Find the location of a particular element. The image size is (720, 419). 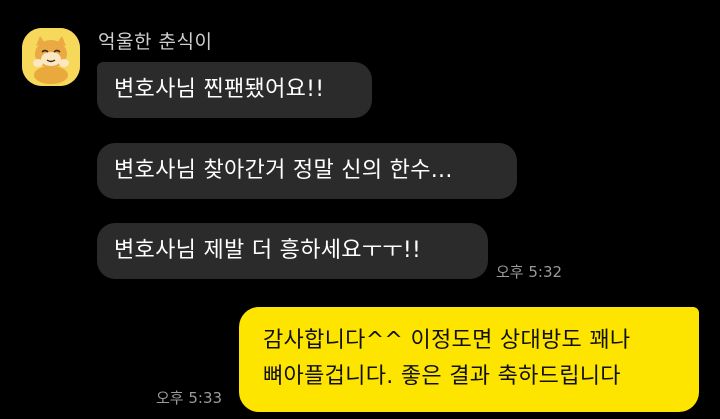

cat-character-avatar-icon is located at coordinates (51, 57).